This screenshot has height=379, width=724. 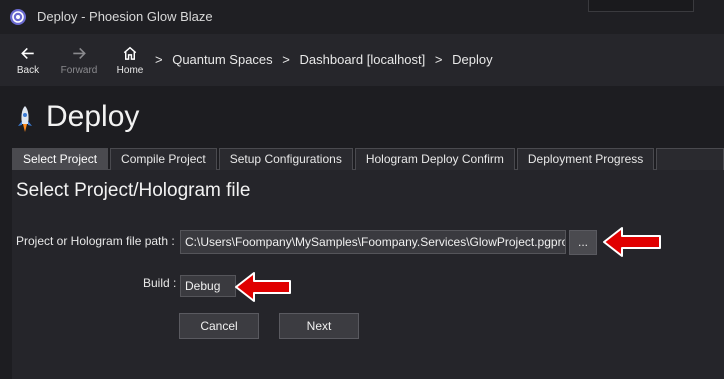 I want to click on title-bar: Deploy - Phoesion Glow Blaze, so click(x=362, y=17).